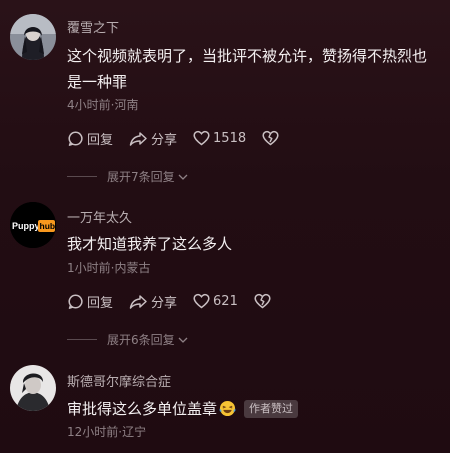 Image resolution: width=450 pixels, height=453 pixels. Describe the element at coordinates (48, 226) in the screenshot. I see `avatar-text-hub: hub` at that location.